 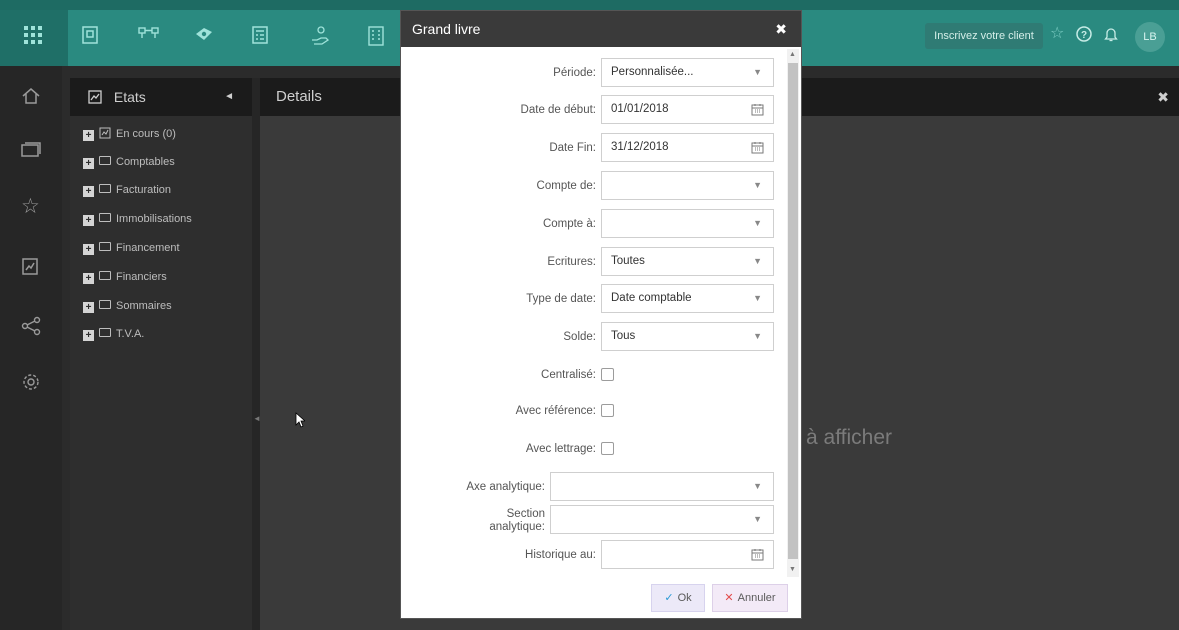 I want to click on tree-item-label: Financement, so click(x=148, y=248).